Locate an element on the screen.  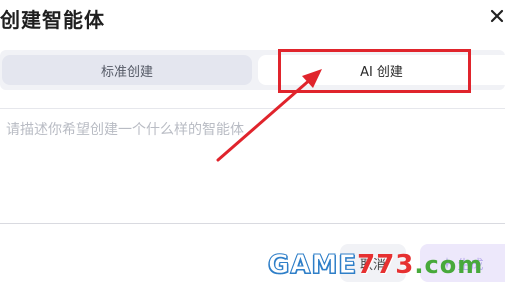
cancel-button: 取消 is located at coordinates (373, 263).